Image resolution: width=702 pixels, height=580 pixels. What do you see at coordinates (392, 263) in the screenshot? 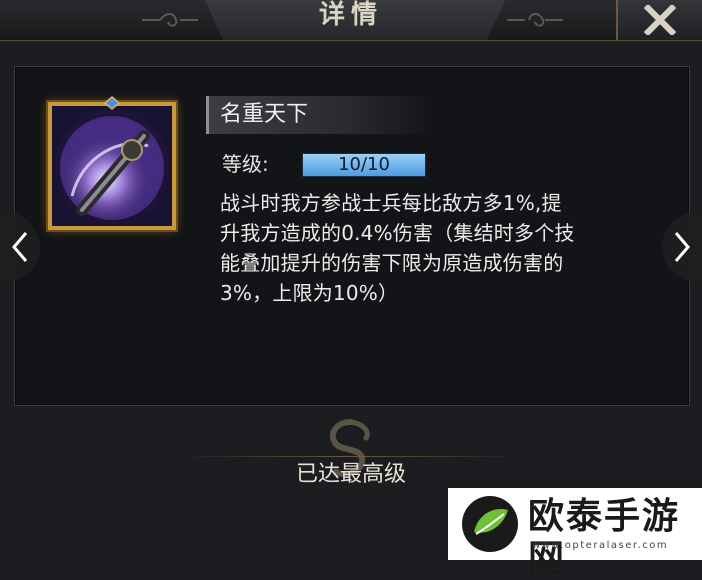
I see `description-line: 能叠加提升的伤害下限为原造成伤害的` at bounding box center [392, 263].